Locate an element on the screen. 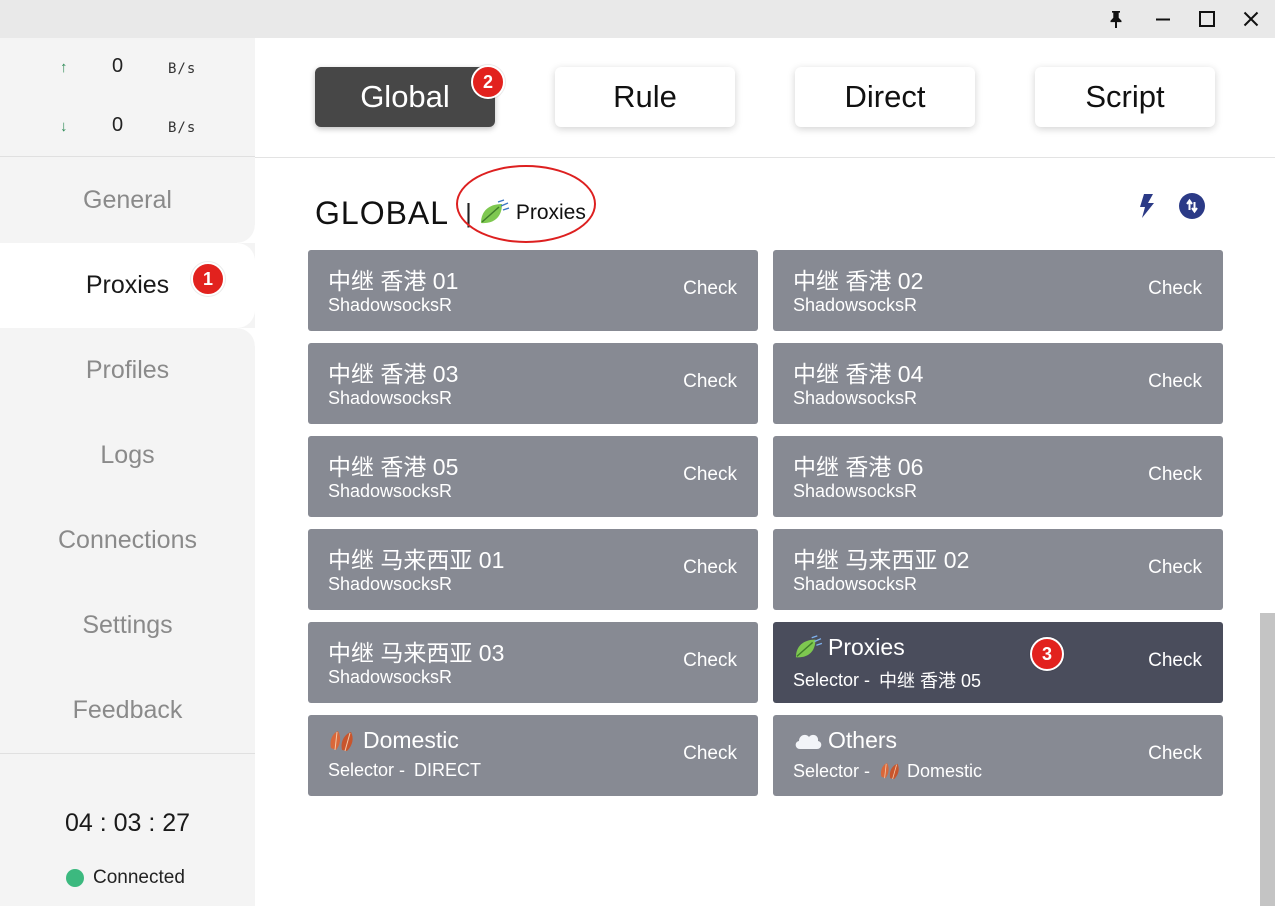  proxy-card: 中继 马来西亚 01 ShadowsocksR Check is located at coordinates (533, 569).